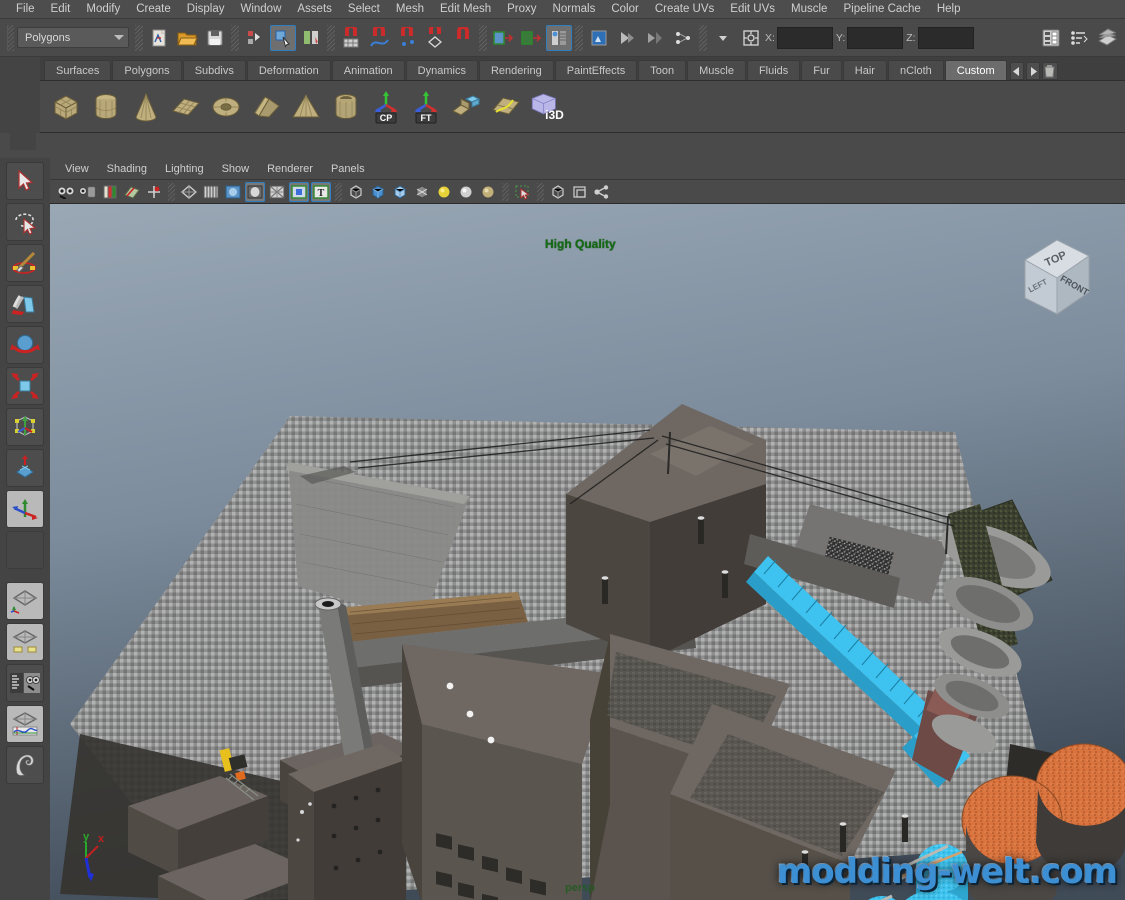  I want to click on input-transform-icon, so click(751, 38).